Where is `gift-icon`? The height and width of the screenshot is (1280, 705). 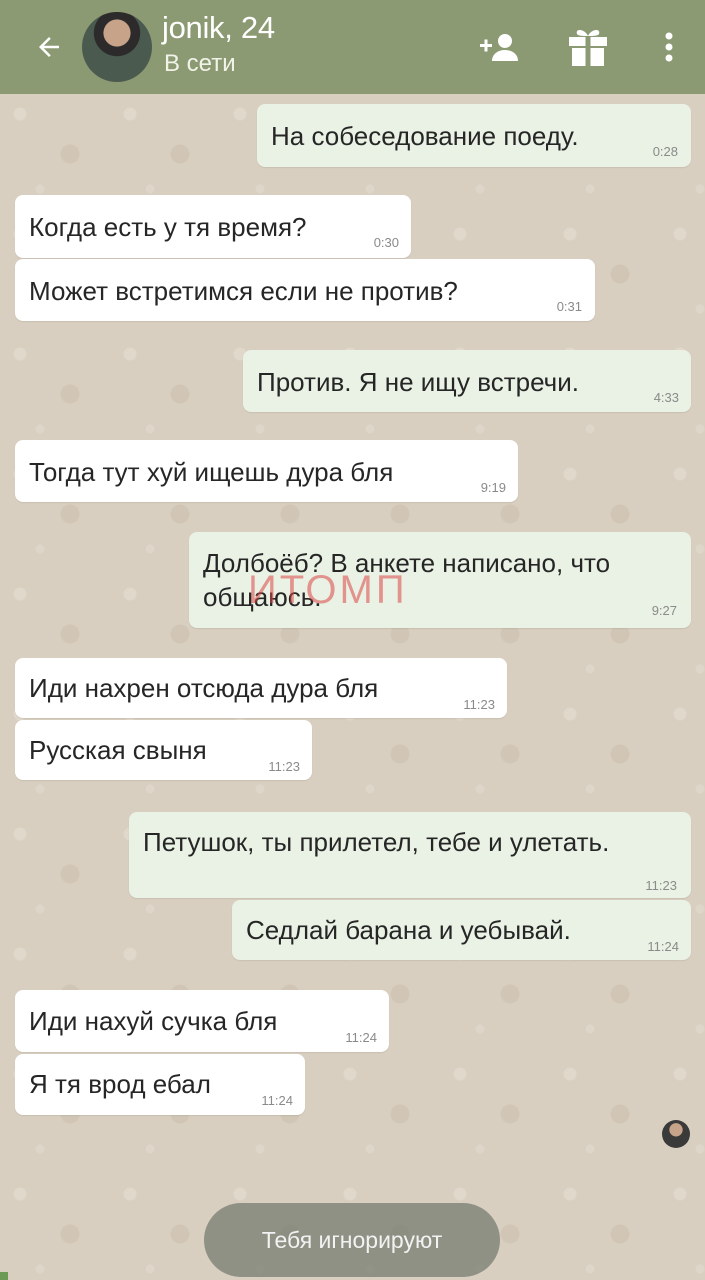
gift-icon is located at coordinates (588, 48).